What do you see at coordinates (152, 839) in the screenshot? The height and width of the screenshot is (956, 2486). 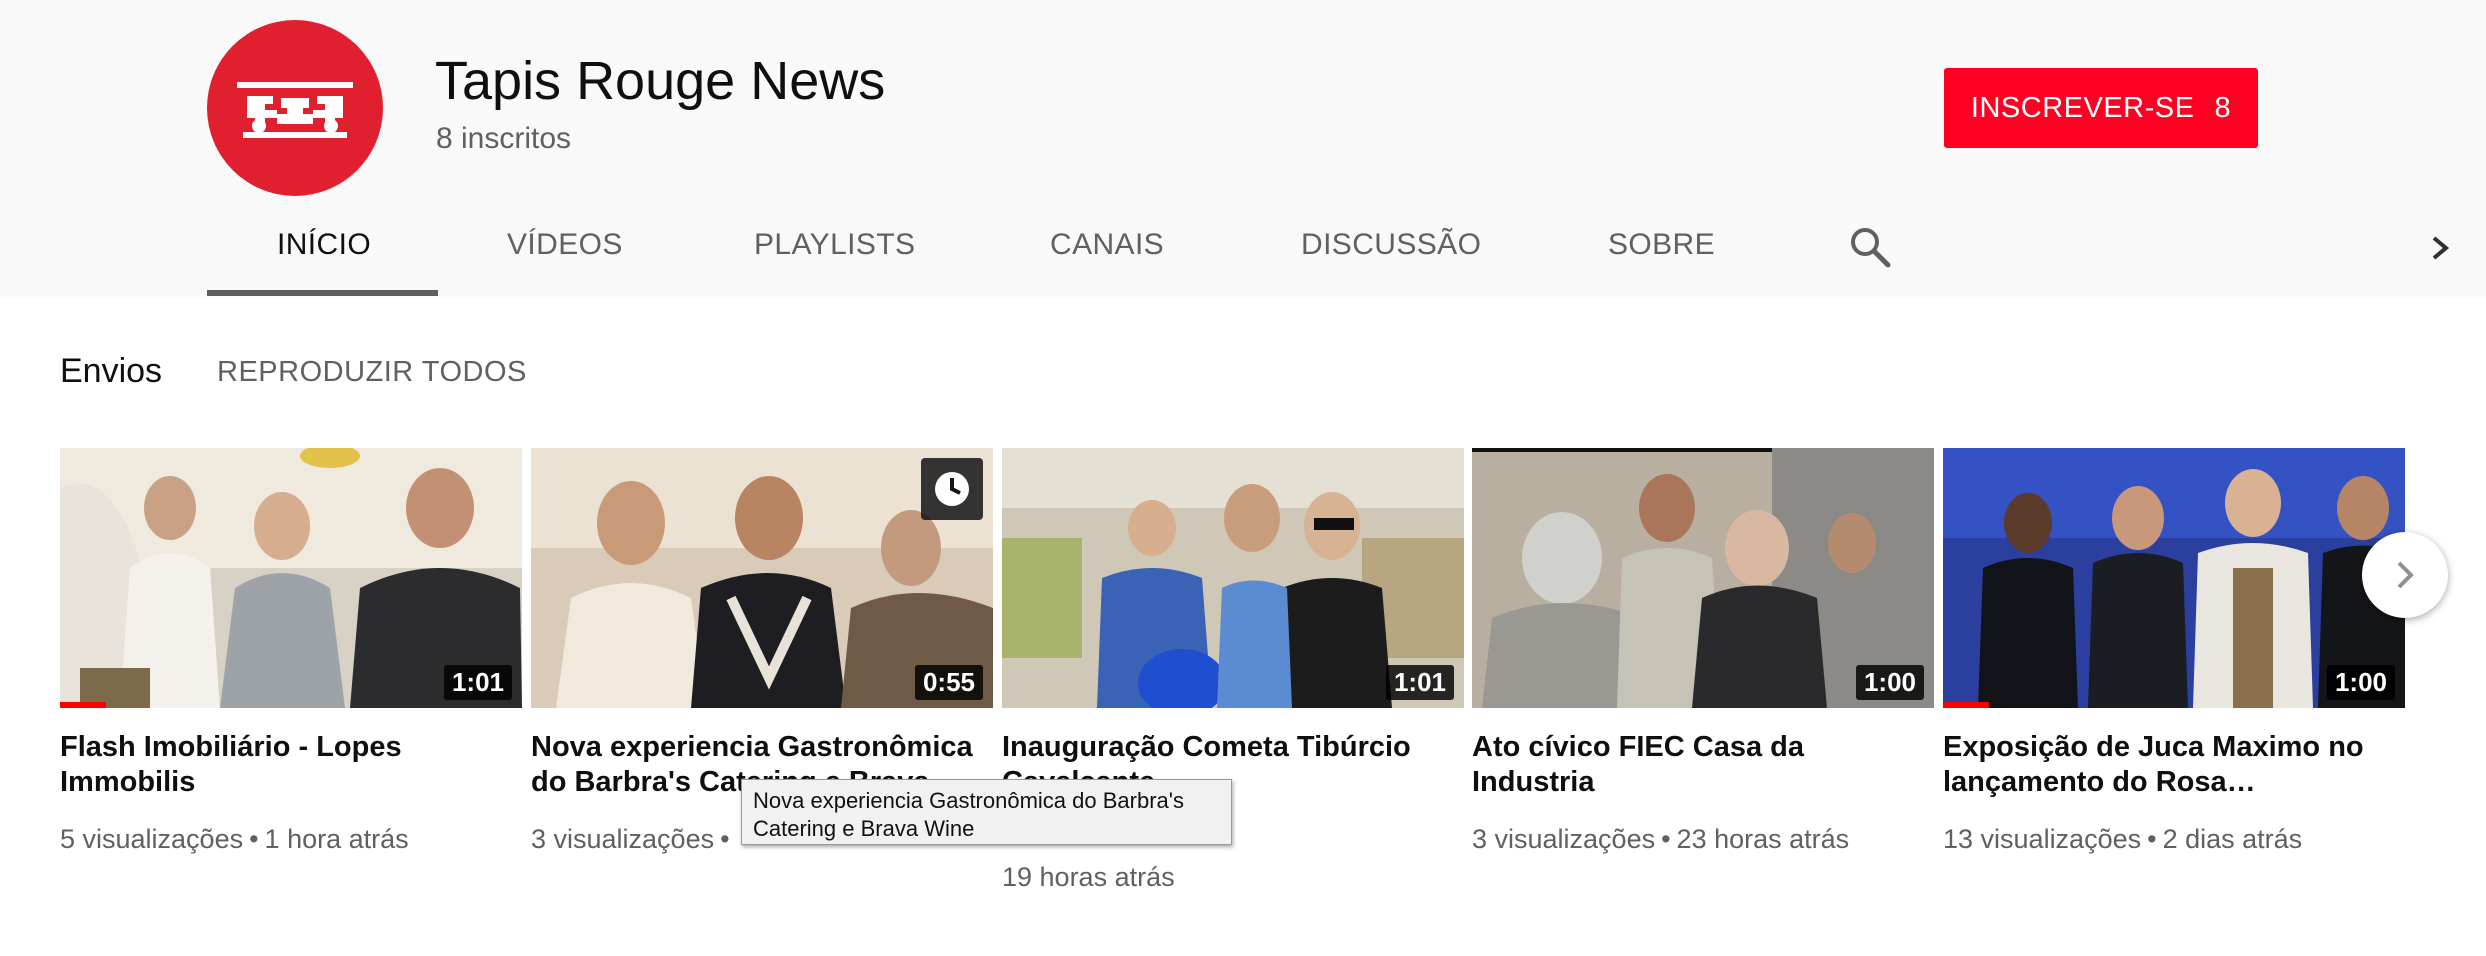 I see `video-views: 5 visualizações` at bounding box center [152, 839].